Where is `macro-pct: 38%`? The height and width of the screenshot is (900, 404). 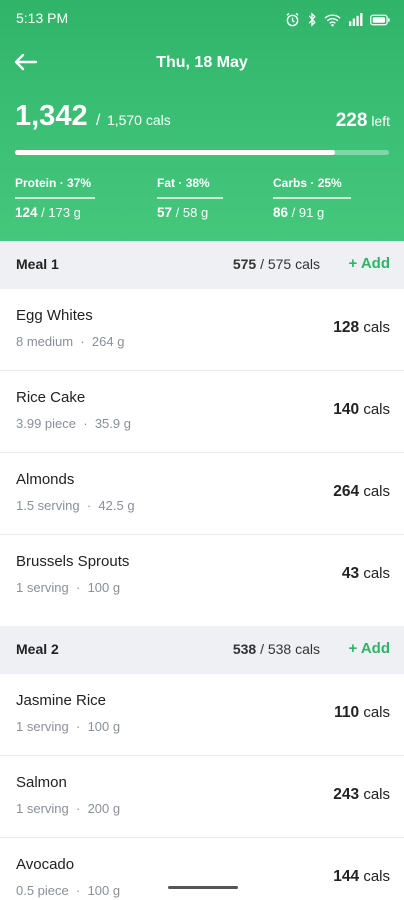
macro-pct: 38% is located at coordinates (197, 183).